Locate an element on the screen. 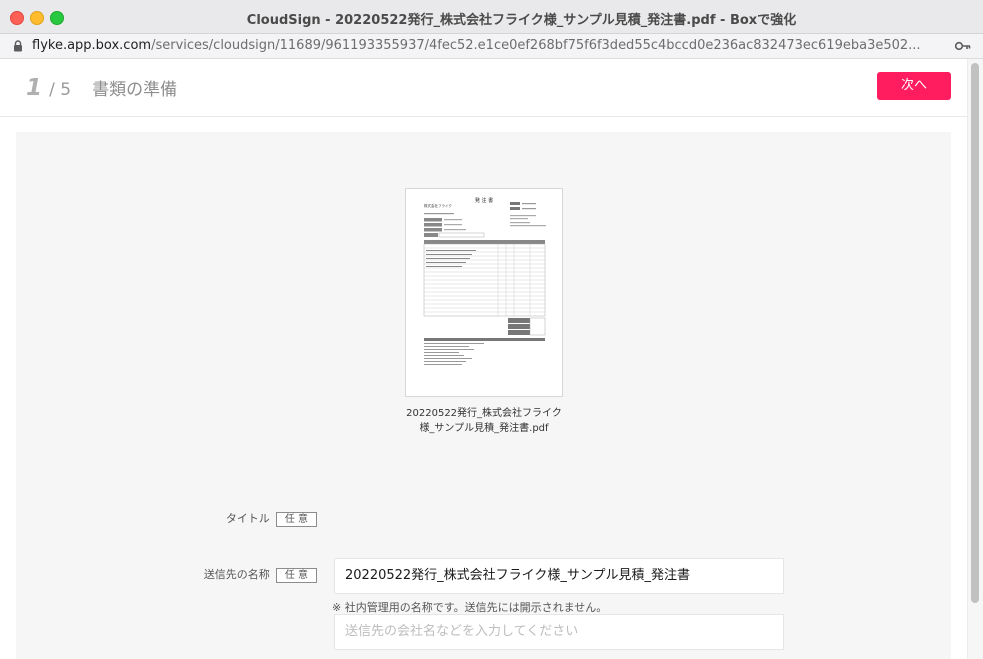 This screenshot has width=983, height=659. next-button: 次へ is located at coordinates (914, 86).